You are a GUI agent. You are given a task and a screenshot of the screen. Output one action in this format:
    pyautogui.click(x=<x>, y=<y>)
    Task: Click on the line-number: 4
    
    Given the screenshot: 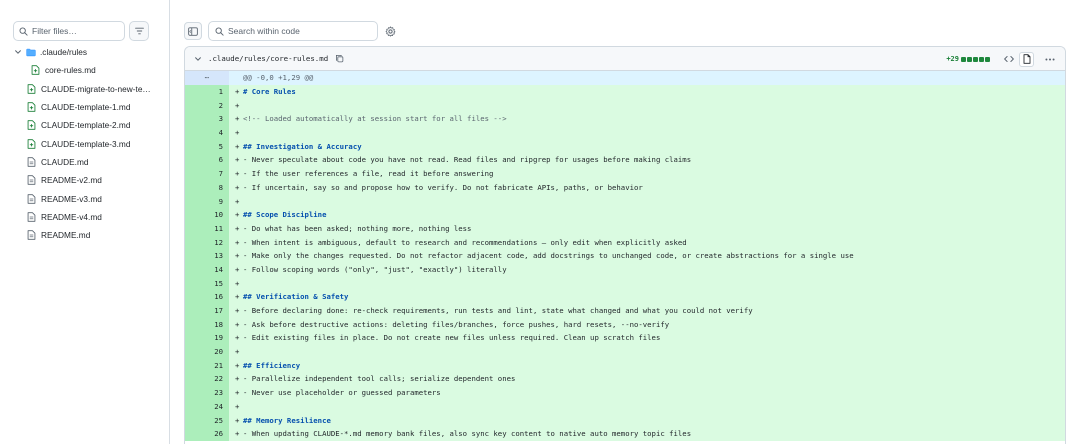 What is the action you would take?
    pyautogui.click(x=207, y=132)
    